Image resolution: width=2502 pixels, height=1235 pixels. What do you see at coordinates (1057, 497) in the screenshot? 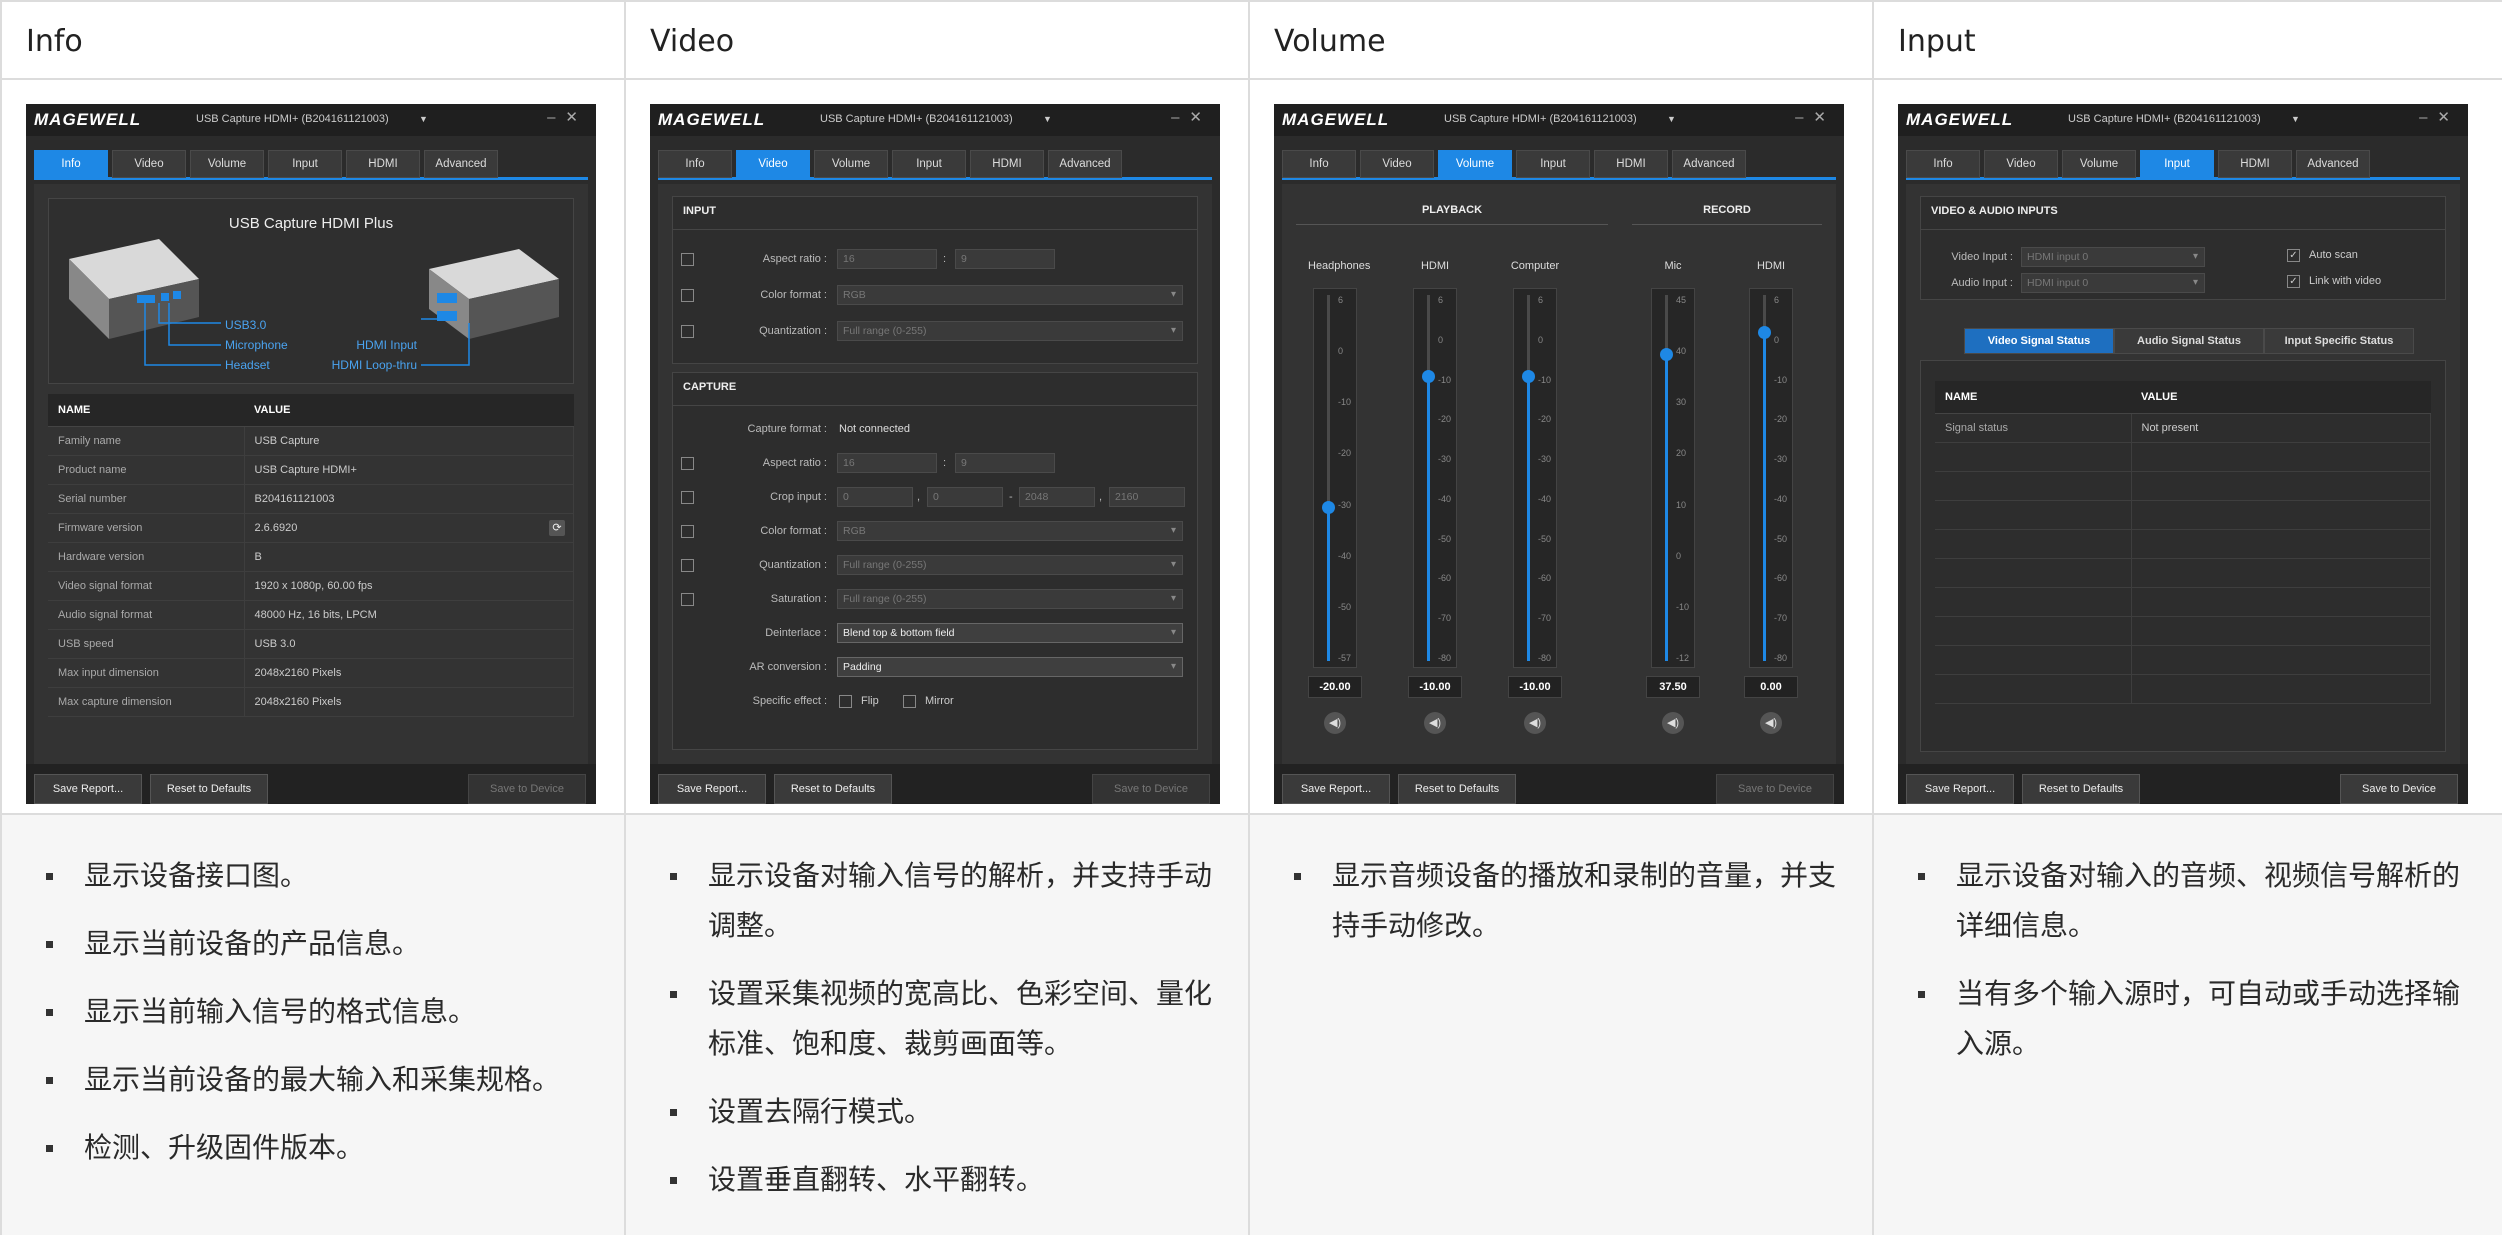
I see `crop-w-field: 2048` at bounding box center [1057, 497].